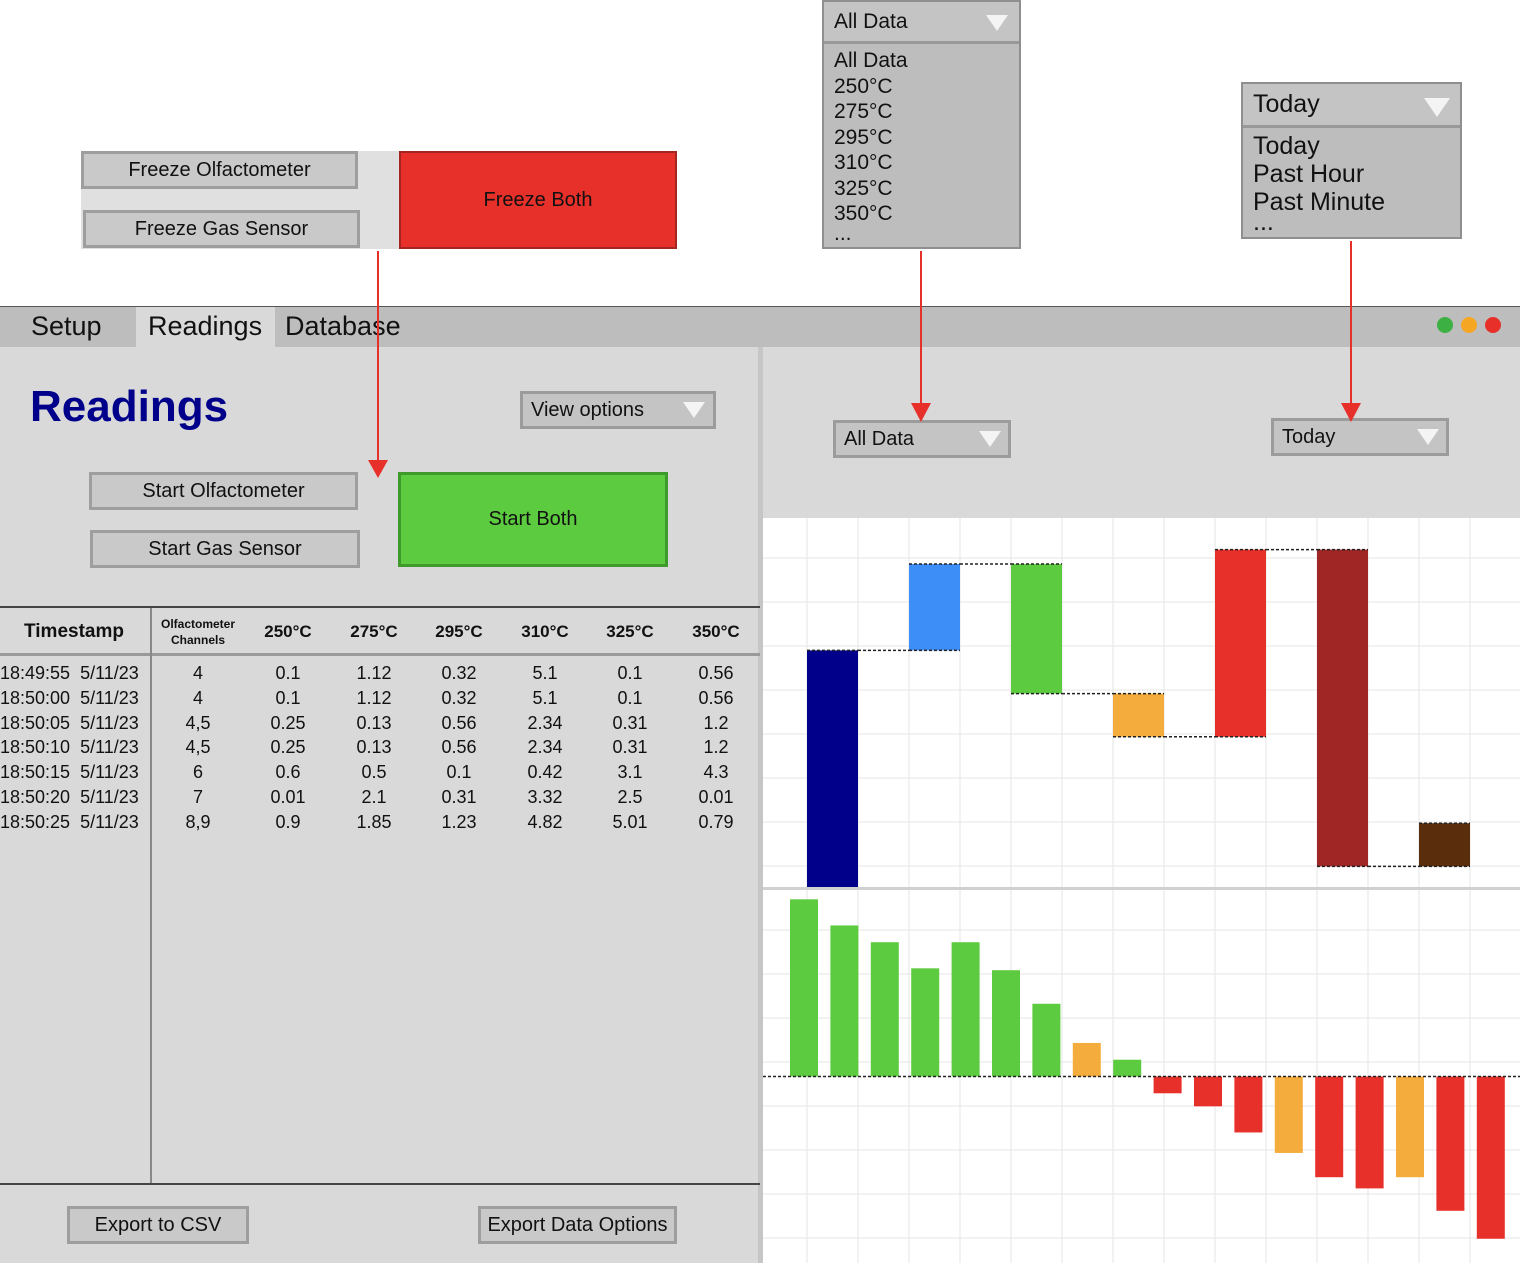 The width and height of the screenshot is (1520, 1263). Describe the element at coordinates (545, 797) in the screenshot. I see `table-cell: 3.32` at that location.